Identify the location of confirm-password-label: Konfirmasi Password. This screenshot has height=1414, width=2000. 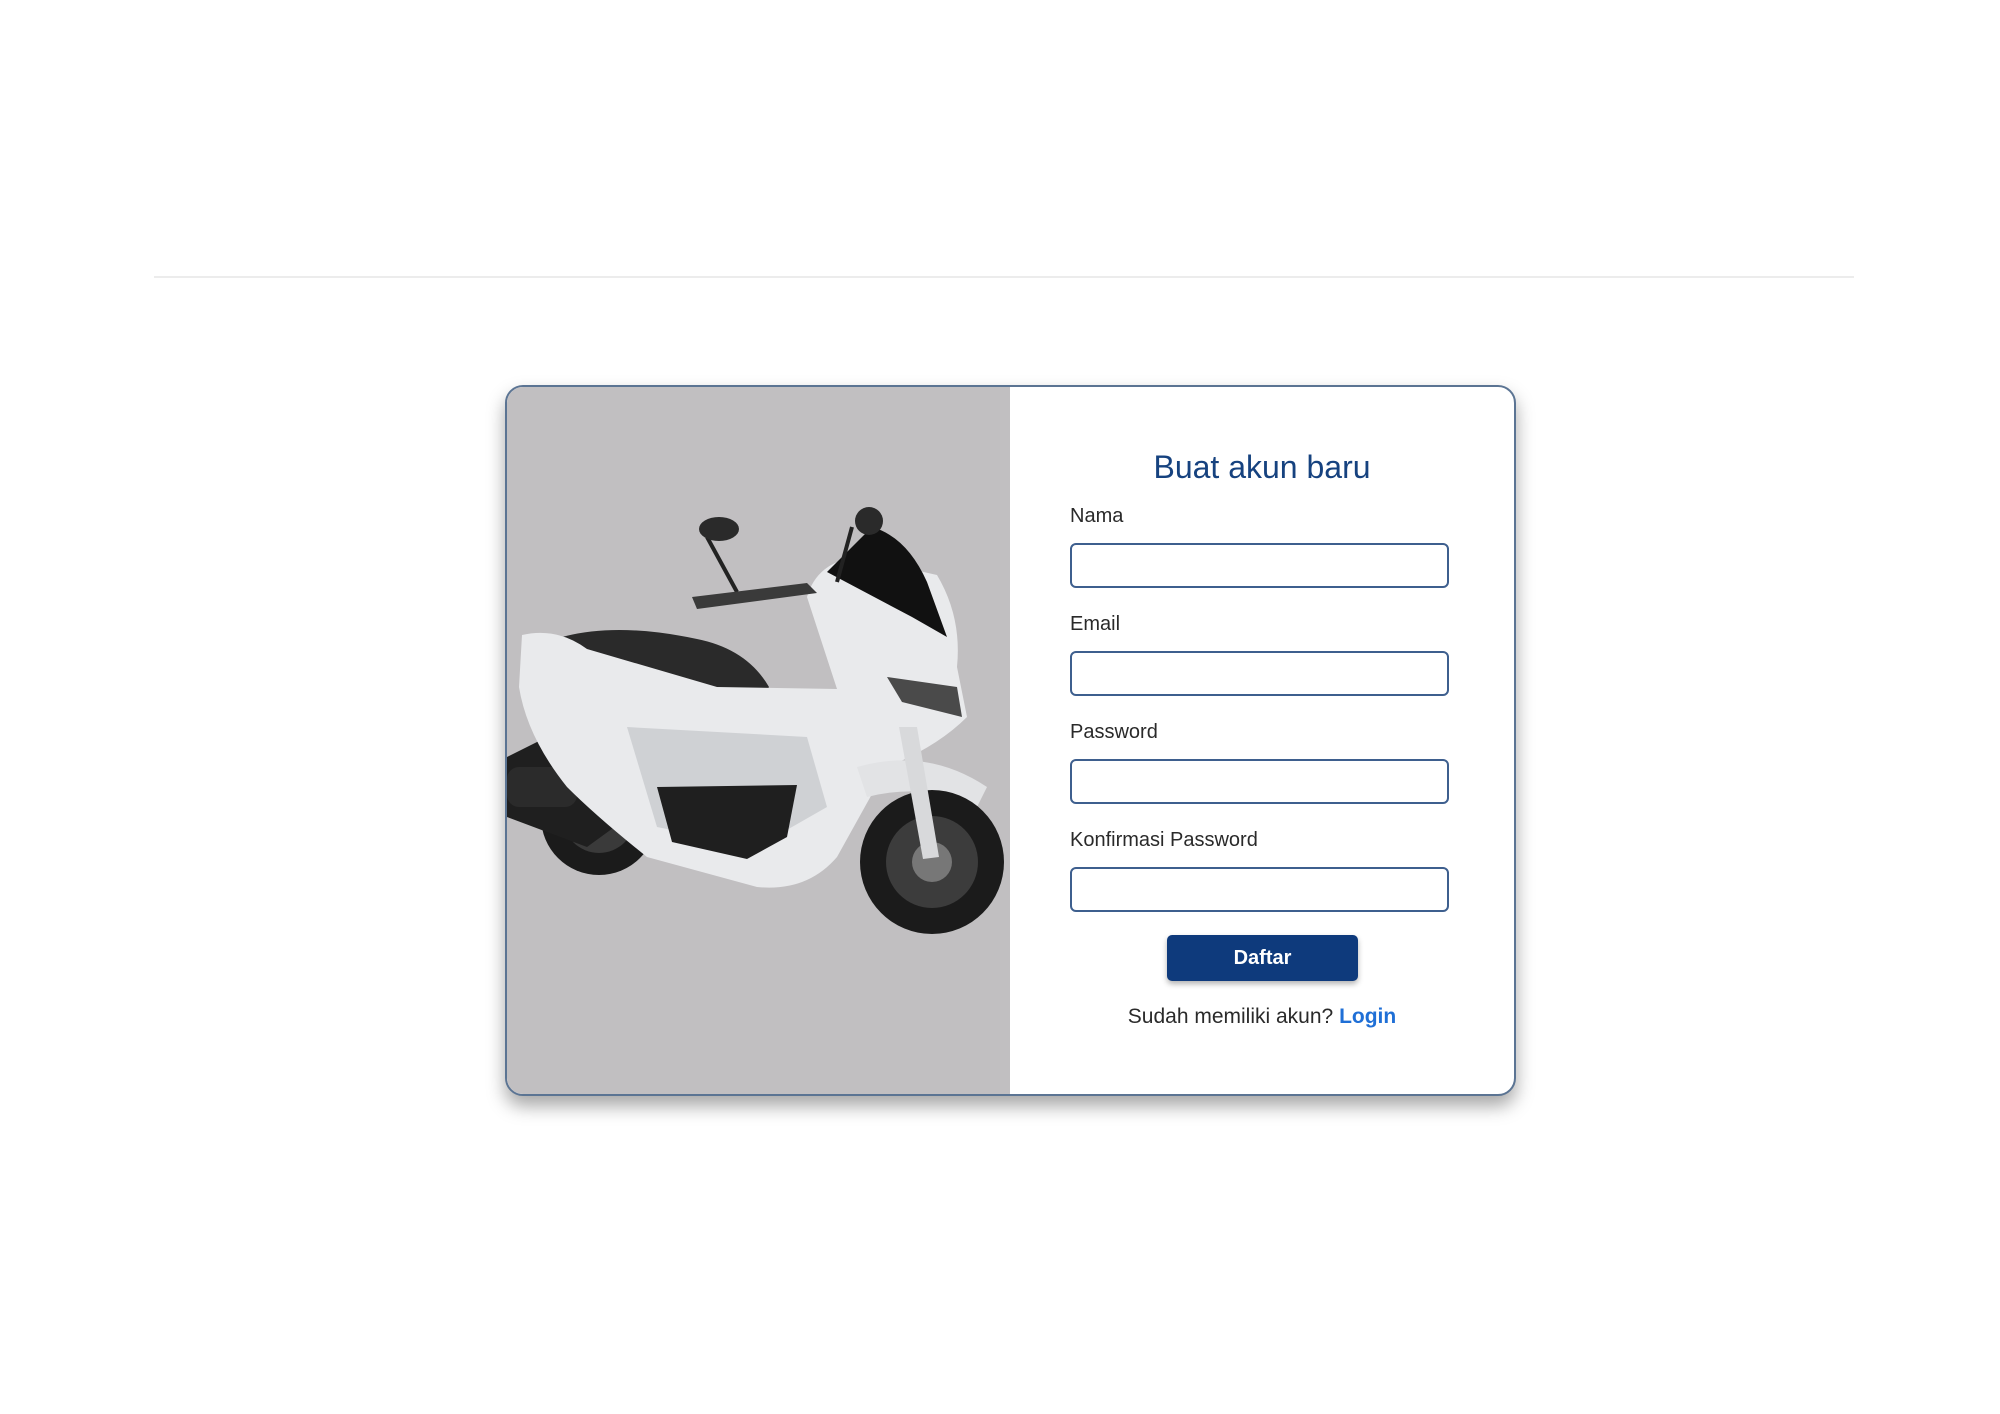
(1164, 840).